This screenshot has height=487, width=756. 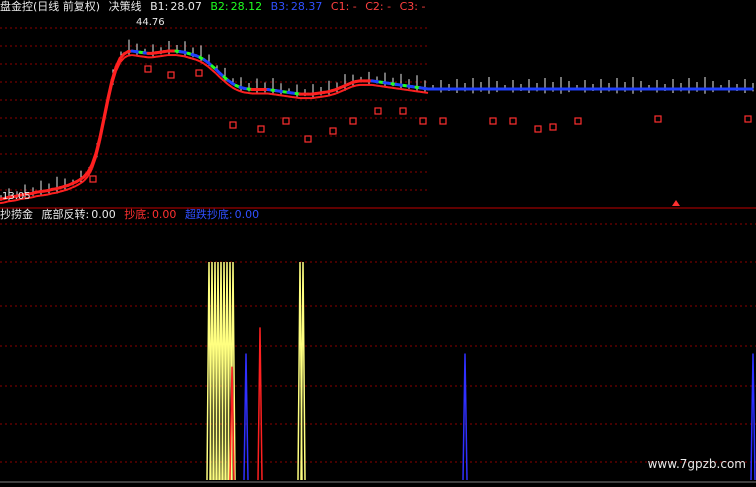 What do you see at coordinates (247, 214) in the screenshot?
I see `ultra-value: 0.00` at bounding box center [247, 214].